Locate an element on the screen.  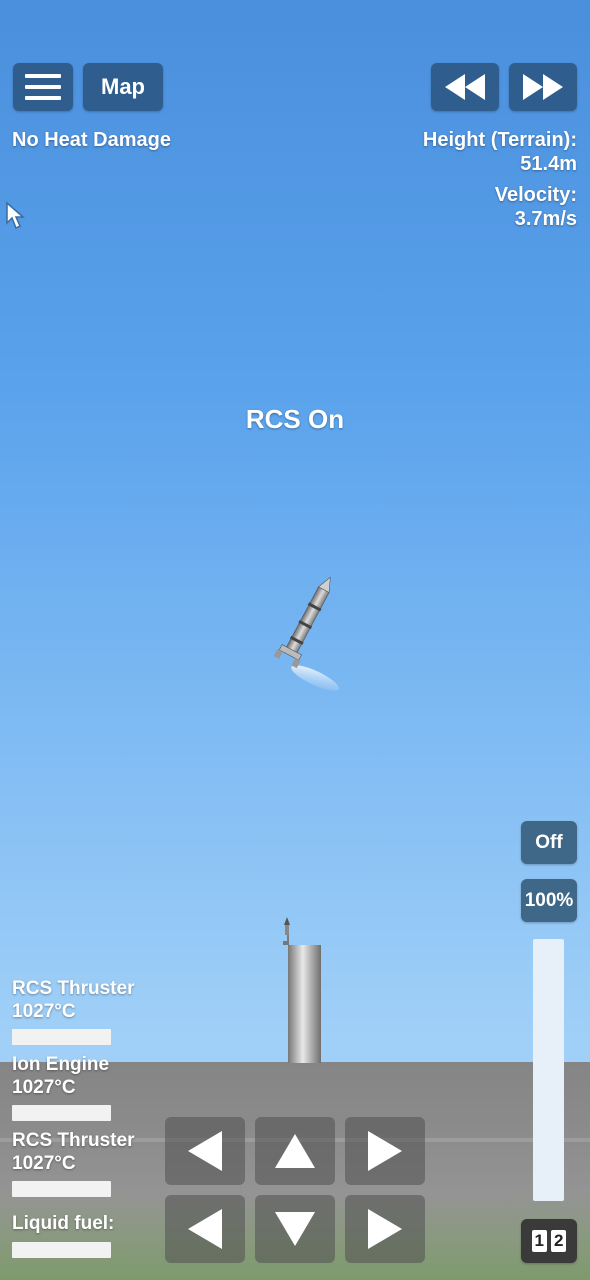
fast-forward-button is located at coordinates (543, 87).